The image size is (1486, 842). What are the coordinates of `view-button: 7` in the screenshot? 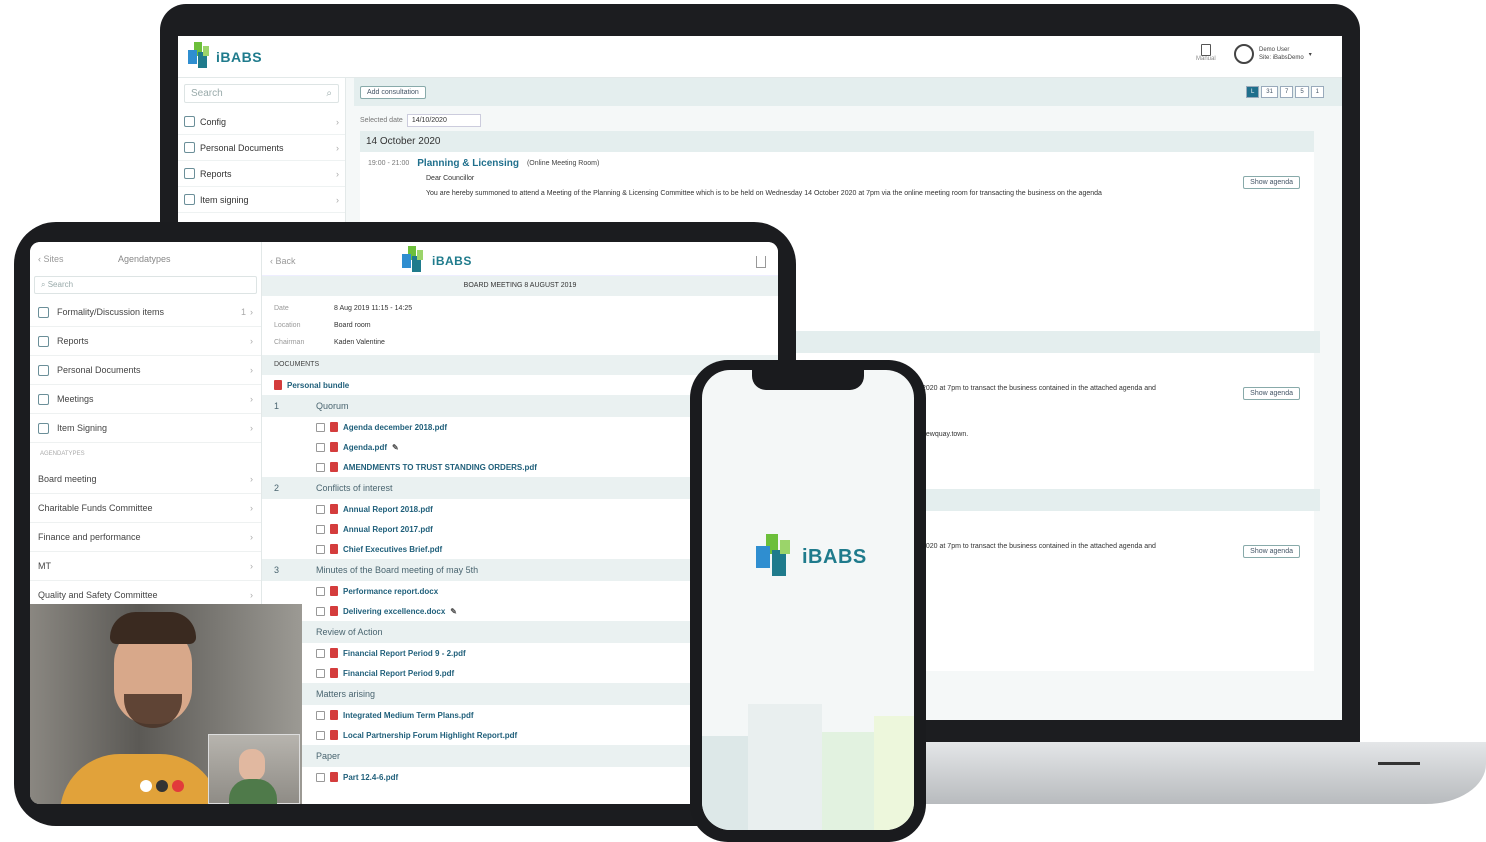 It's located at (1286, 92).